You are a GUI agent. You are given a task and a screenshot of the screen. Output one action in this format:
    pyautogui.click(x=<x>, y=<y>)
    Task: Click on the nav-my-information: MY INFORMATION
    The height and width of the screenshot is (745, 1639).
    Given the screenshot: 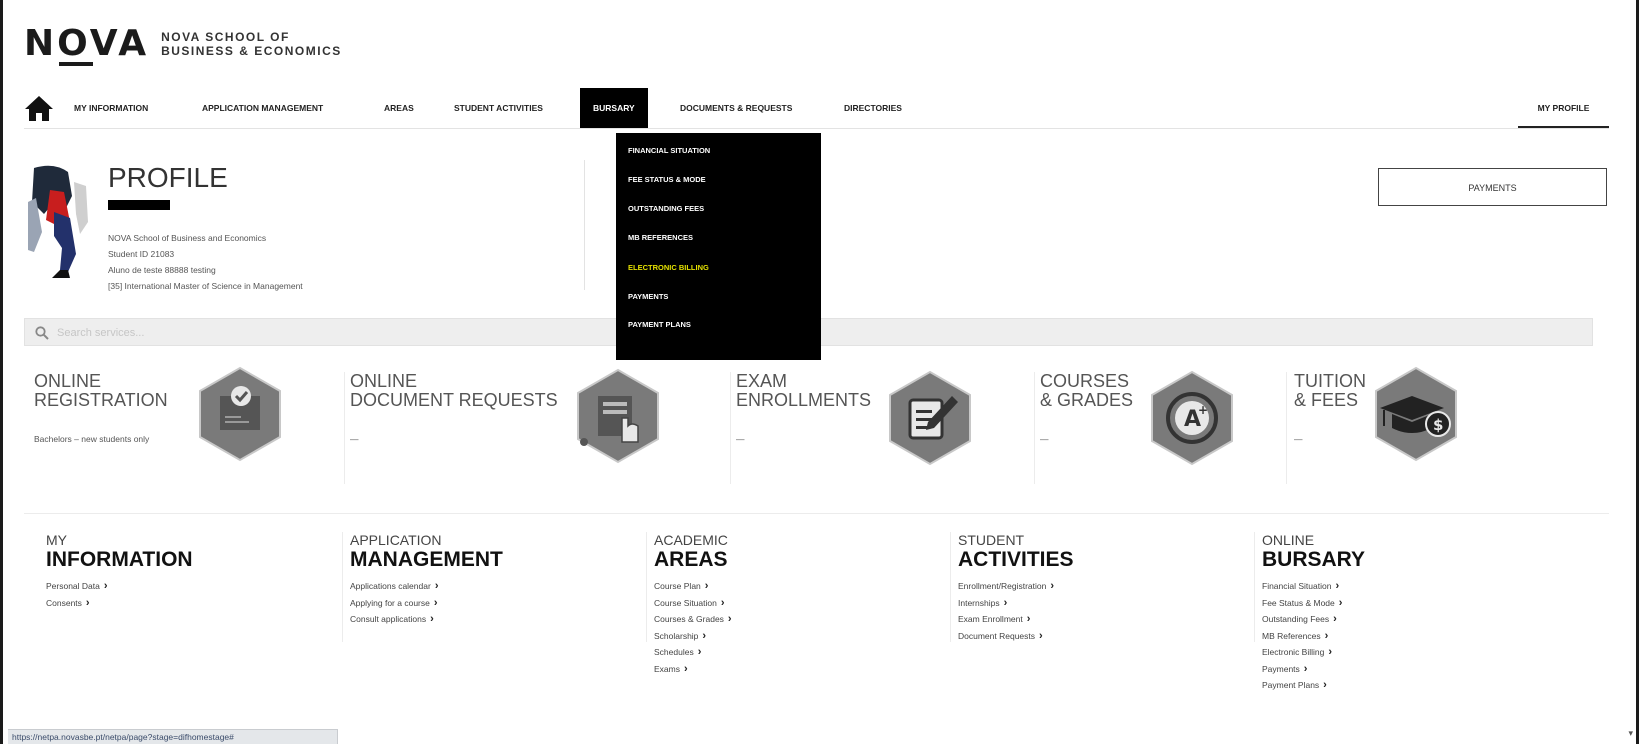 What is the action you would take?
    pyautogui.click(x=111, y=108)
    